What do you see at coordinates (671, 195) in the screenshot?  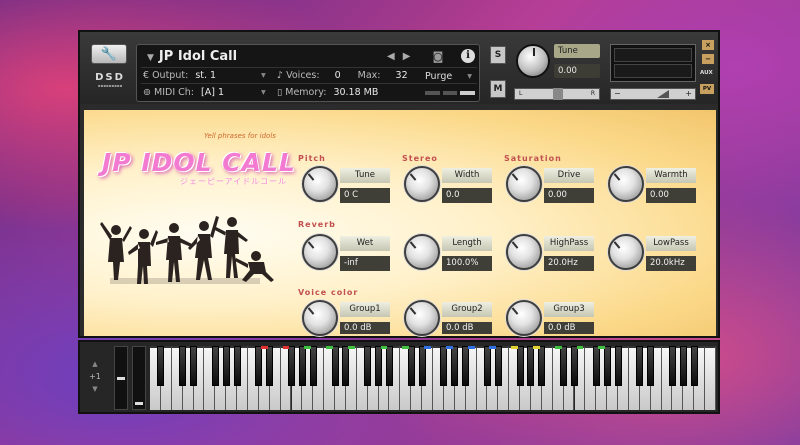 I see `warmth-value: 0.00` at bounding box center [671, 195].